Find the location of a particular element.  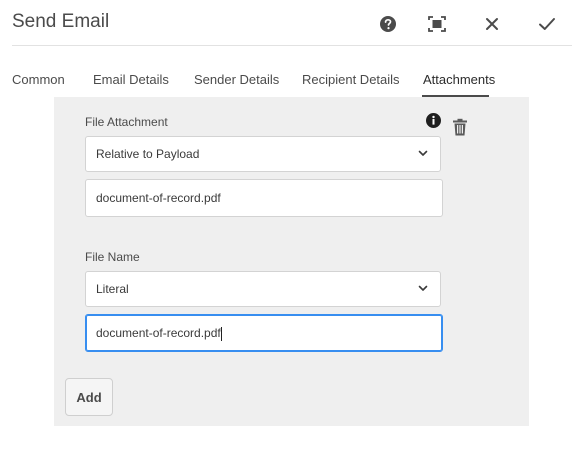

file-name-label: File Name is located at coordinates (112, 257).